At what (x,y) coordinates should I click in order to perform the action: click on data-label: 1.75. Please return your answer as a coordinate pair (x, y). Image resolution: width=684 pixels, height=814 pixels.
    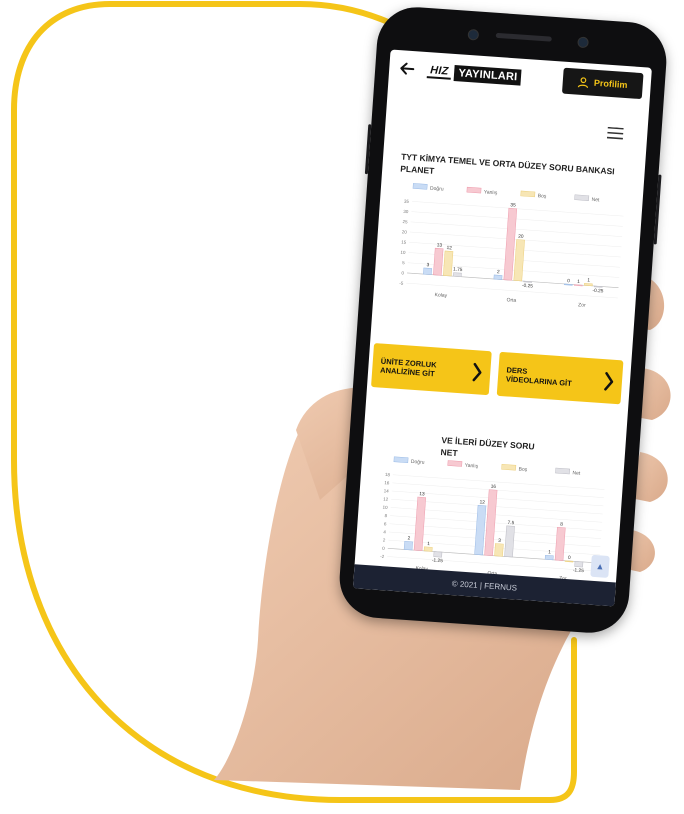
    Looking at the image, I should click on (458, 270).